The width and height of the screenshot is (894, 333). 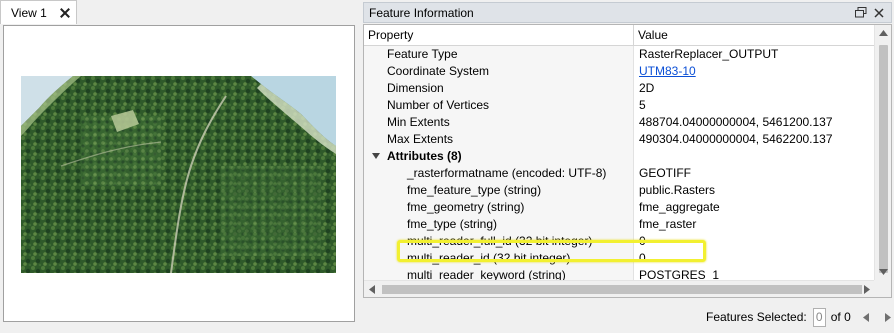 What do you see at coordinates (474, 190) in the screenshot?
I see `property-cell: fme_feature_type (string)` at bounding box center [474, 190].